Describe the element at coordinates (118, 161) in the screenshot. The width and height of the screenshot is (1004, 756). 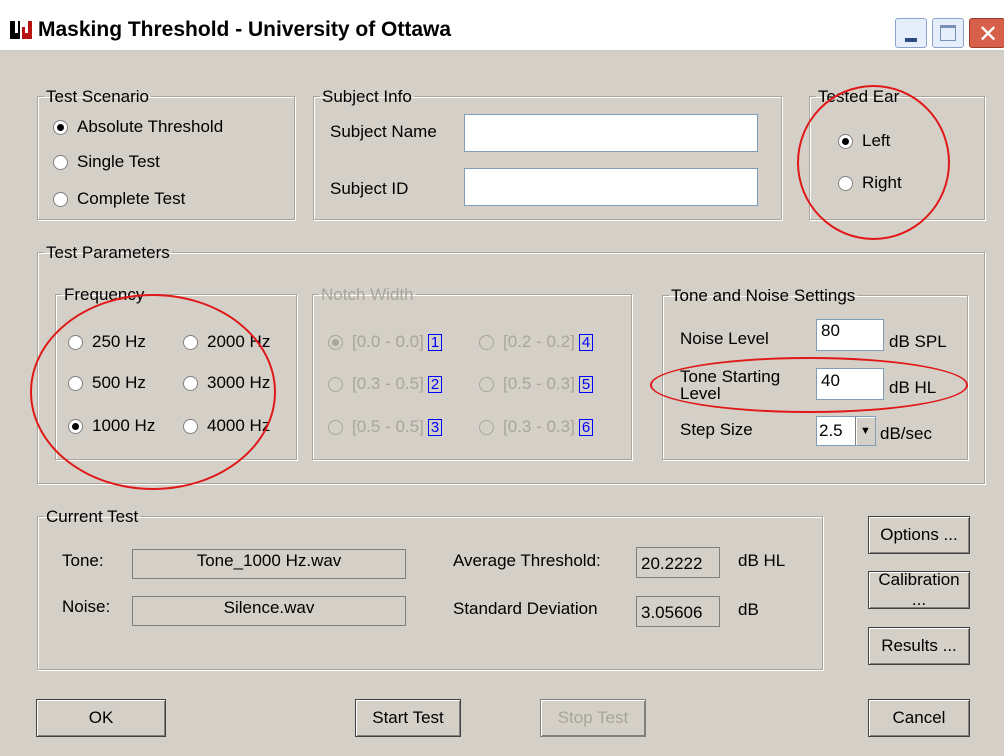
I see `radio-label: Single Test` at that location.